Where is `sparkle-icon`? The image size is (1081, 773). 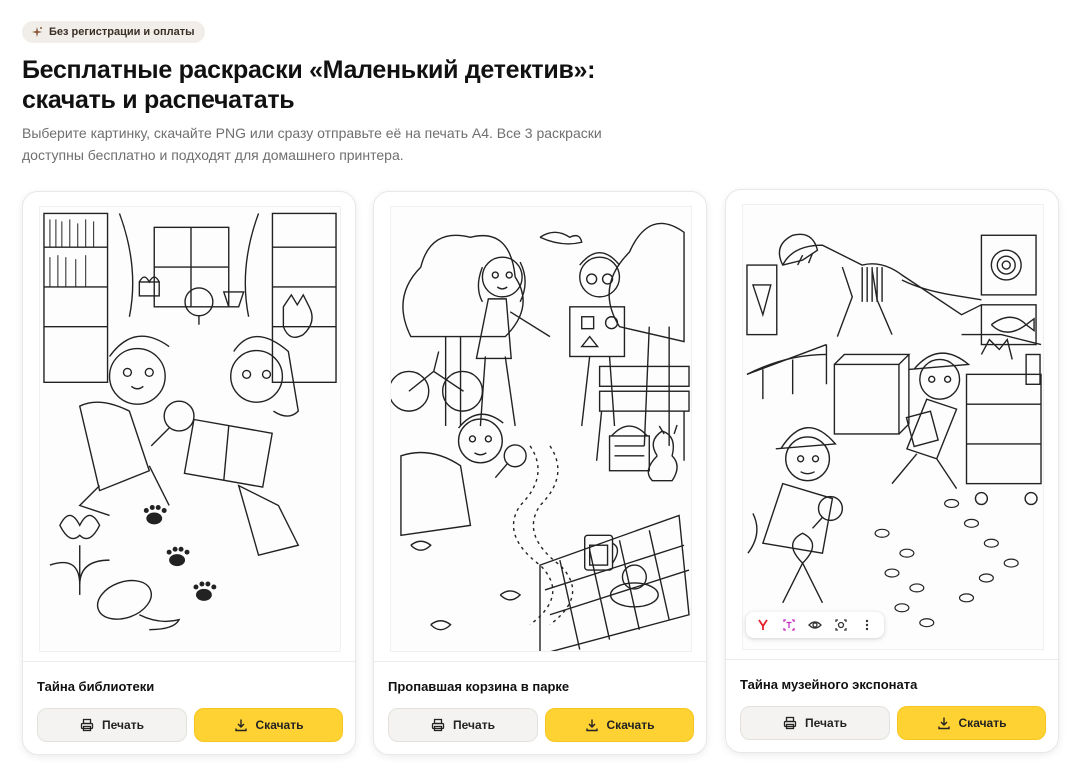
sparkle-icon is located at coordinates (37, 32).